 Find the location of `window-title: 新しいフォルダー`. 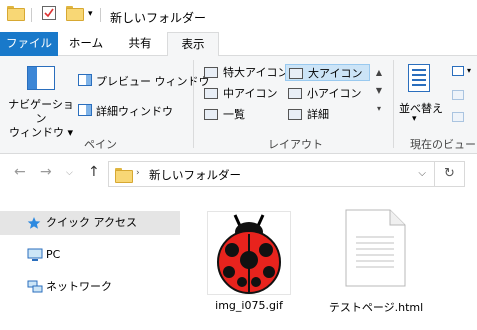

window-title: 新しいフォルダー is located at coordinates (158, 18).